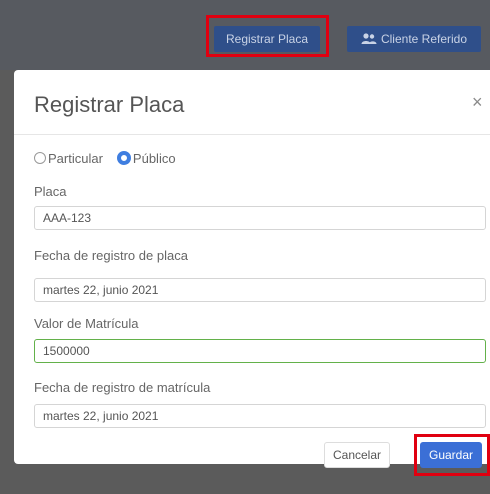  Describe the element at coordinates (75, 158) in the screenshot. I see `radio-particular-label: Particular` at that location.